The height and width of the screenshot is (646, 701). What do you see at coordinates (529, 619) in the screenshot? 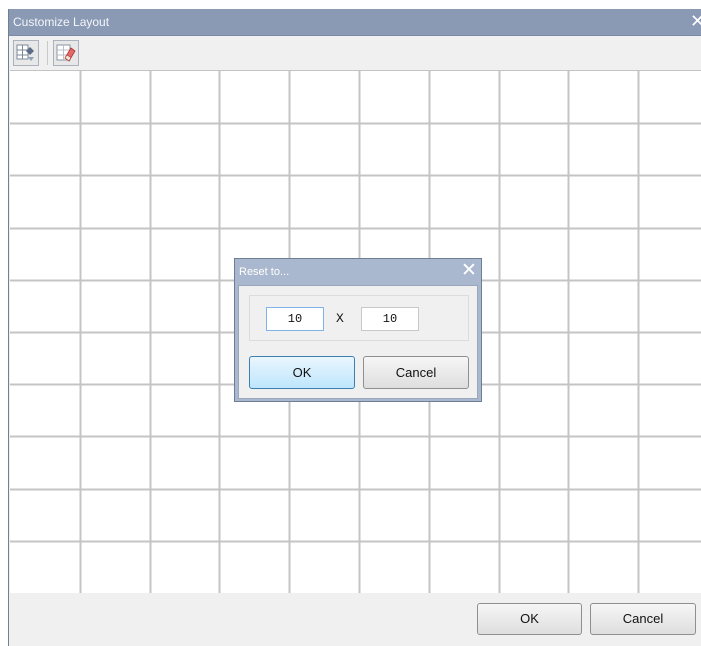
I see `ok-button: OK` at bounding box center [529, 619].